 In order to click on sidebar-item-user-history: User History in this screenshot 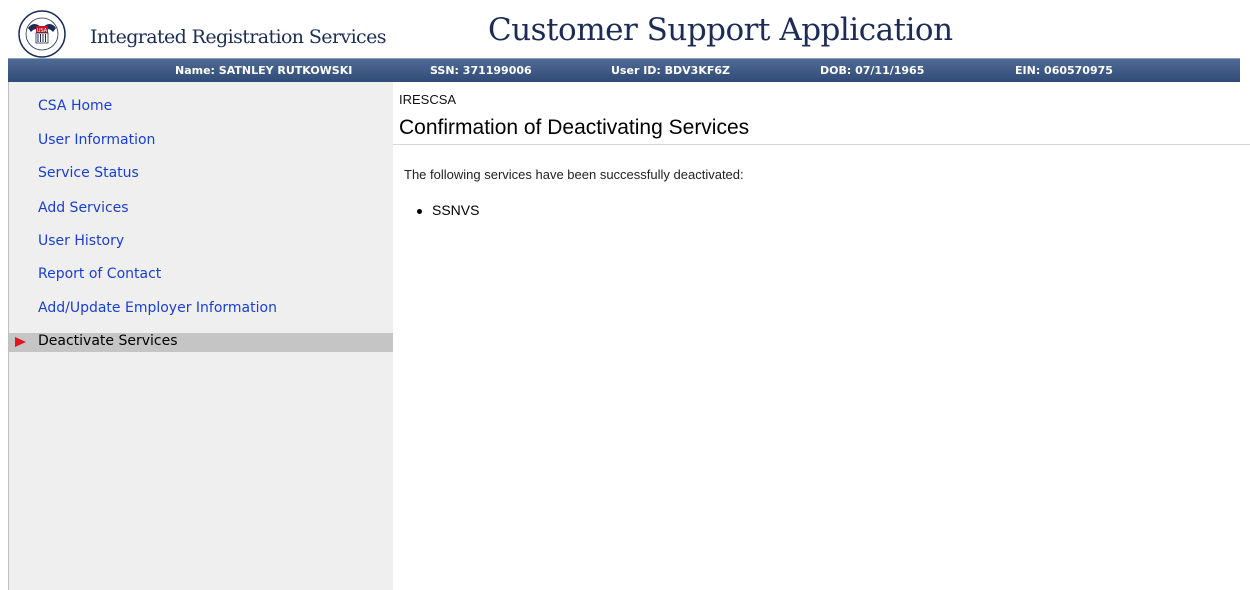, I will do `click(201, 242)`.